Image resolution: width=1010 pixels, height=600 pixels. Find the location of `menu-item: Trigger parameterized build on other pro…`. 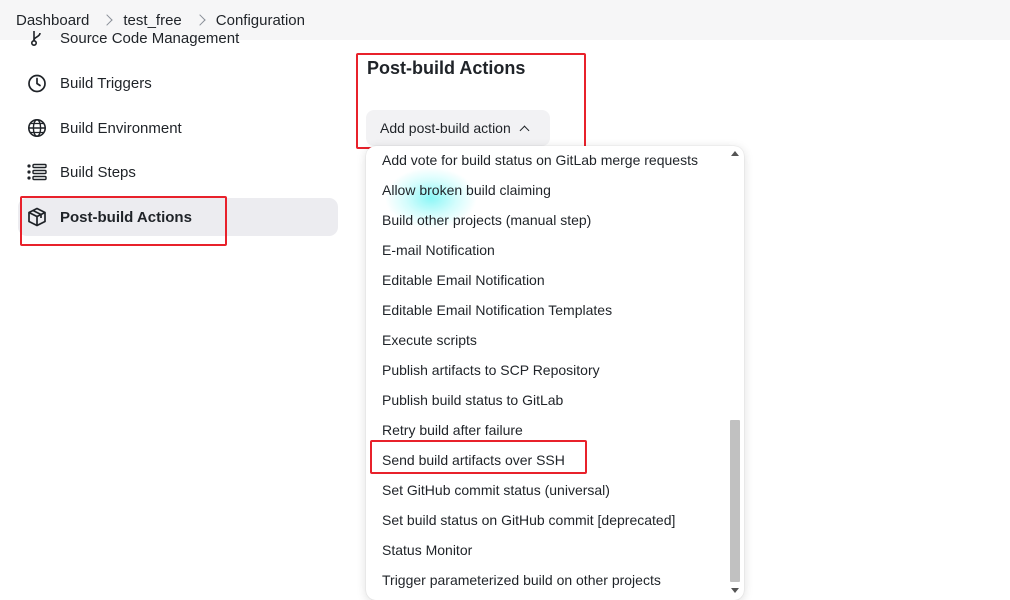

menu-item: Trigger parameterized build on other pro… is located at coordinates (521, 580).